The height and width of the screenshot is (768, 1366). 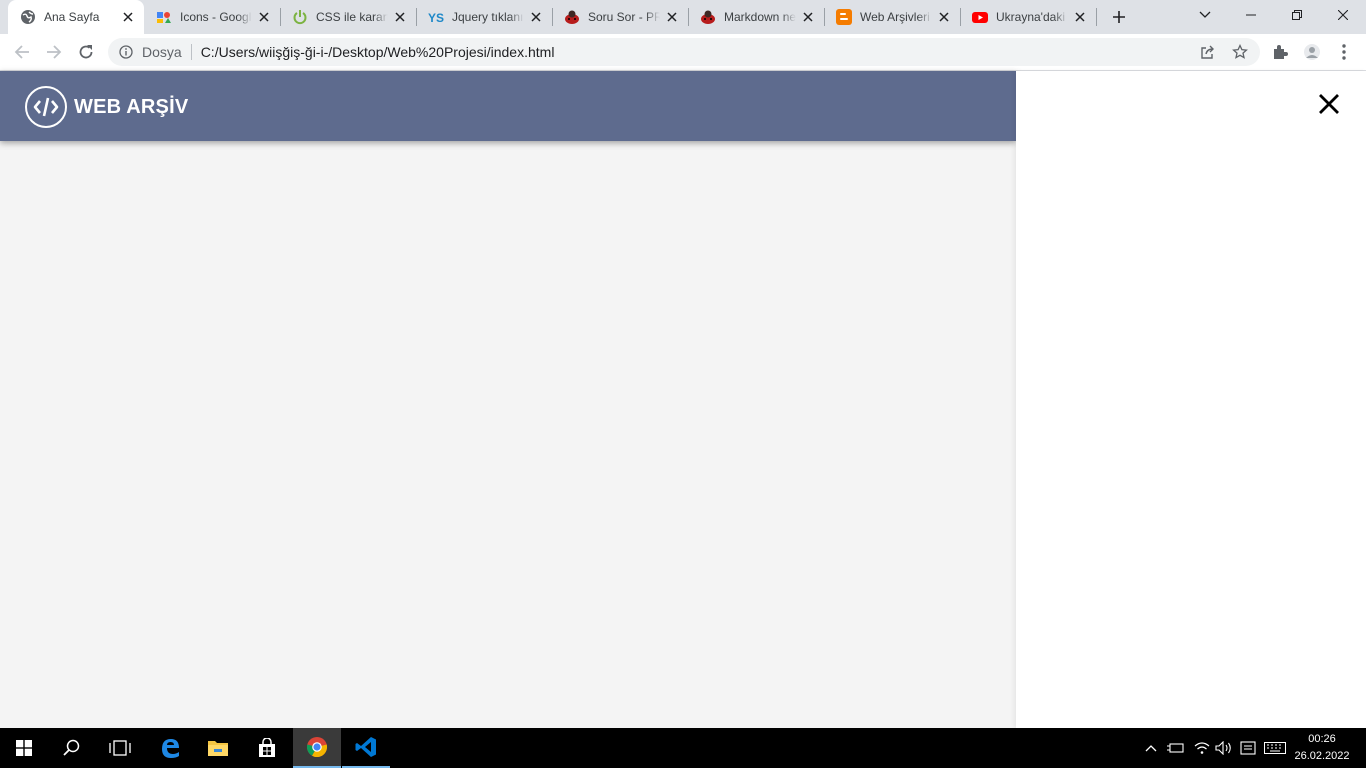 What do you see at coordinates (216, 17) in the screenshot?
I see `tab-title: Icons - Google Fonts` at bounding box center [216, 17].